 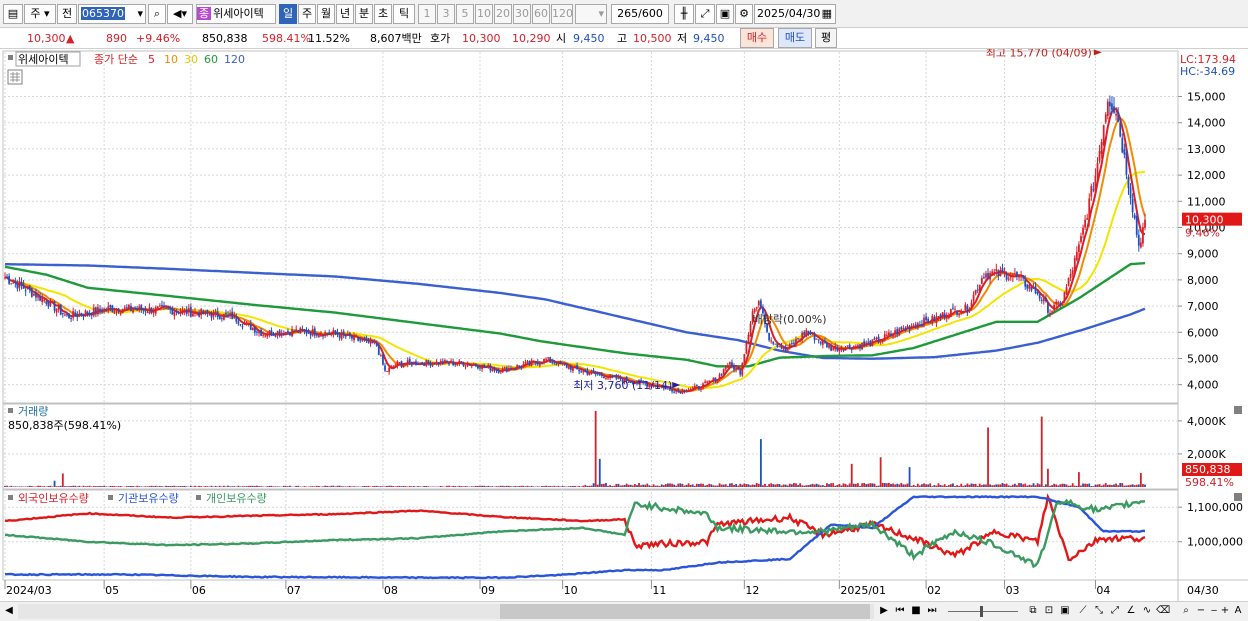 I want to click on period-year: 년, so click(x=345, y=14).